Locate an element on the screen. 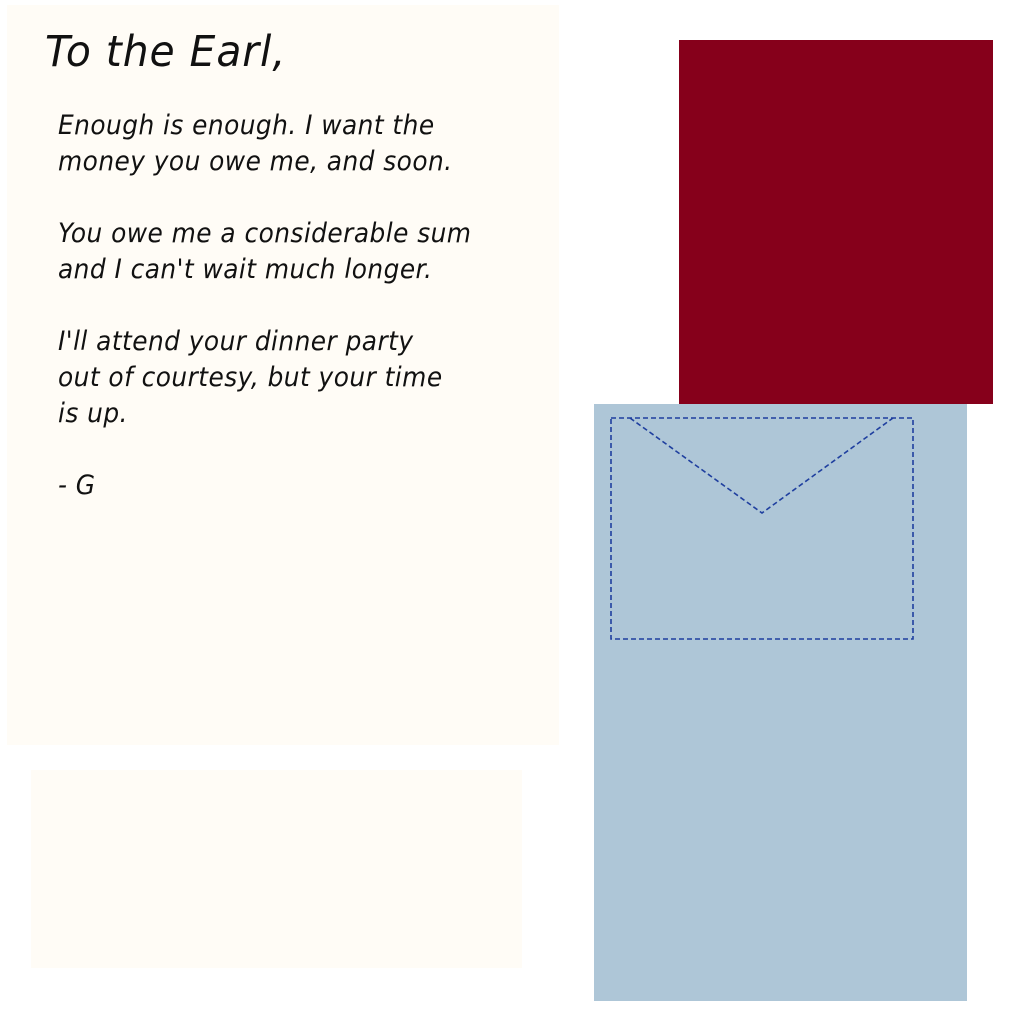 The width and height of the screenshot is (1024, 1024). red-card is located at coordinates (836, 222).